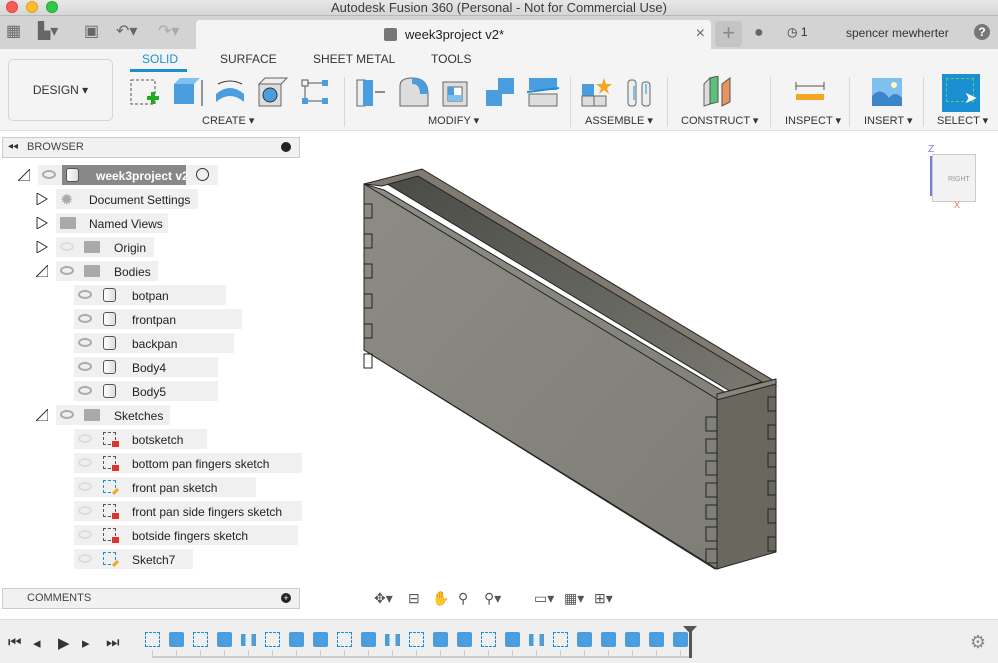 This screenshot has height=663, width=998. Describe the element at coordinates (640, 92) in the screenshot. I see `joint-icon` at that location.